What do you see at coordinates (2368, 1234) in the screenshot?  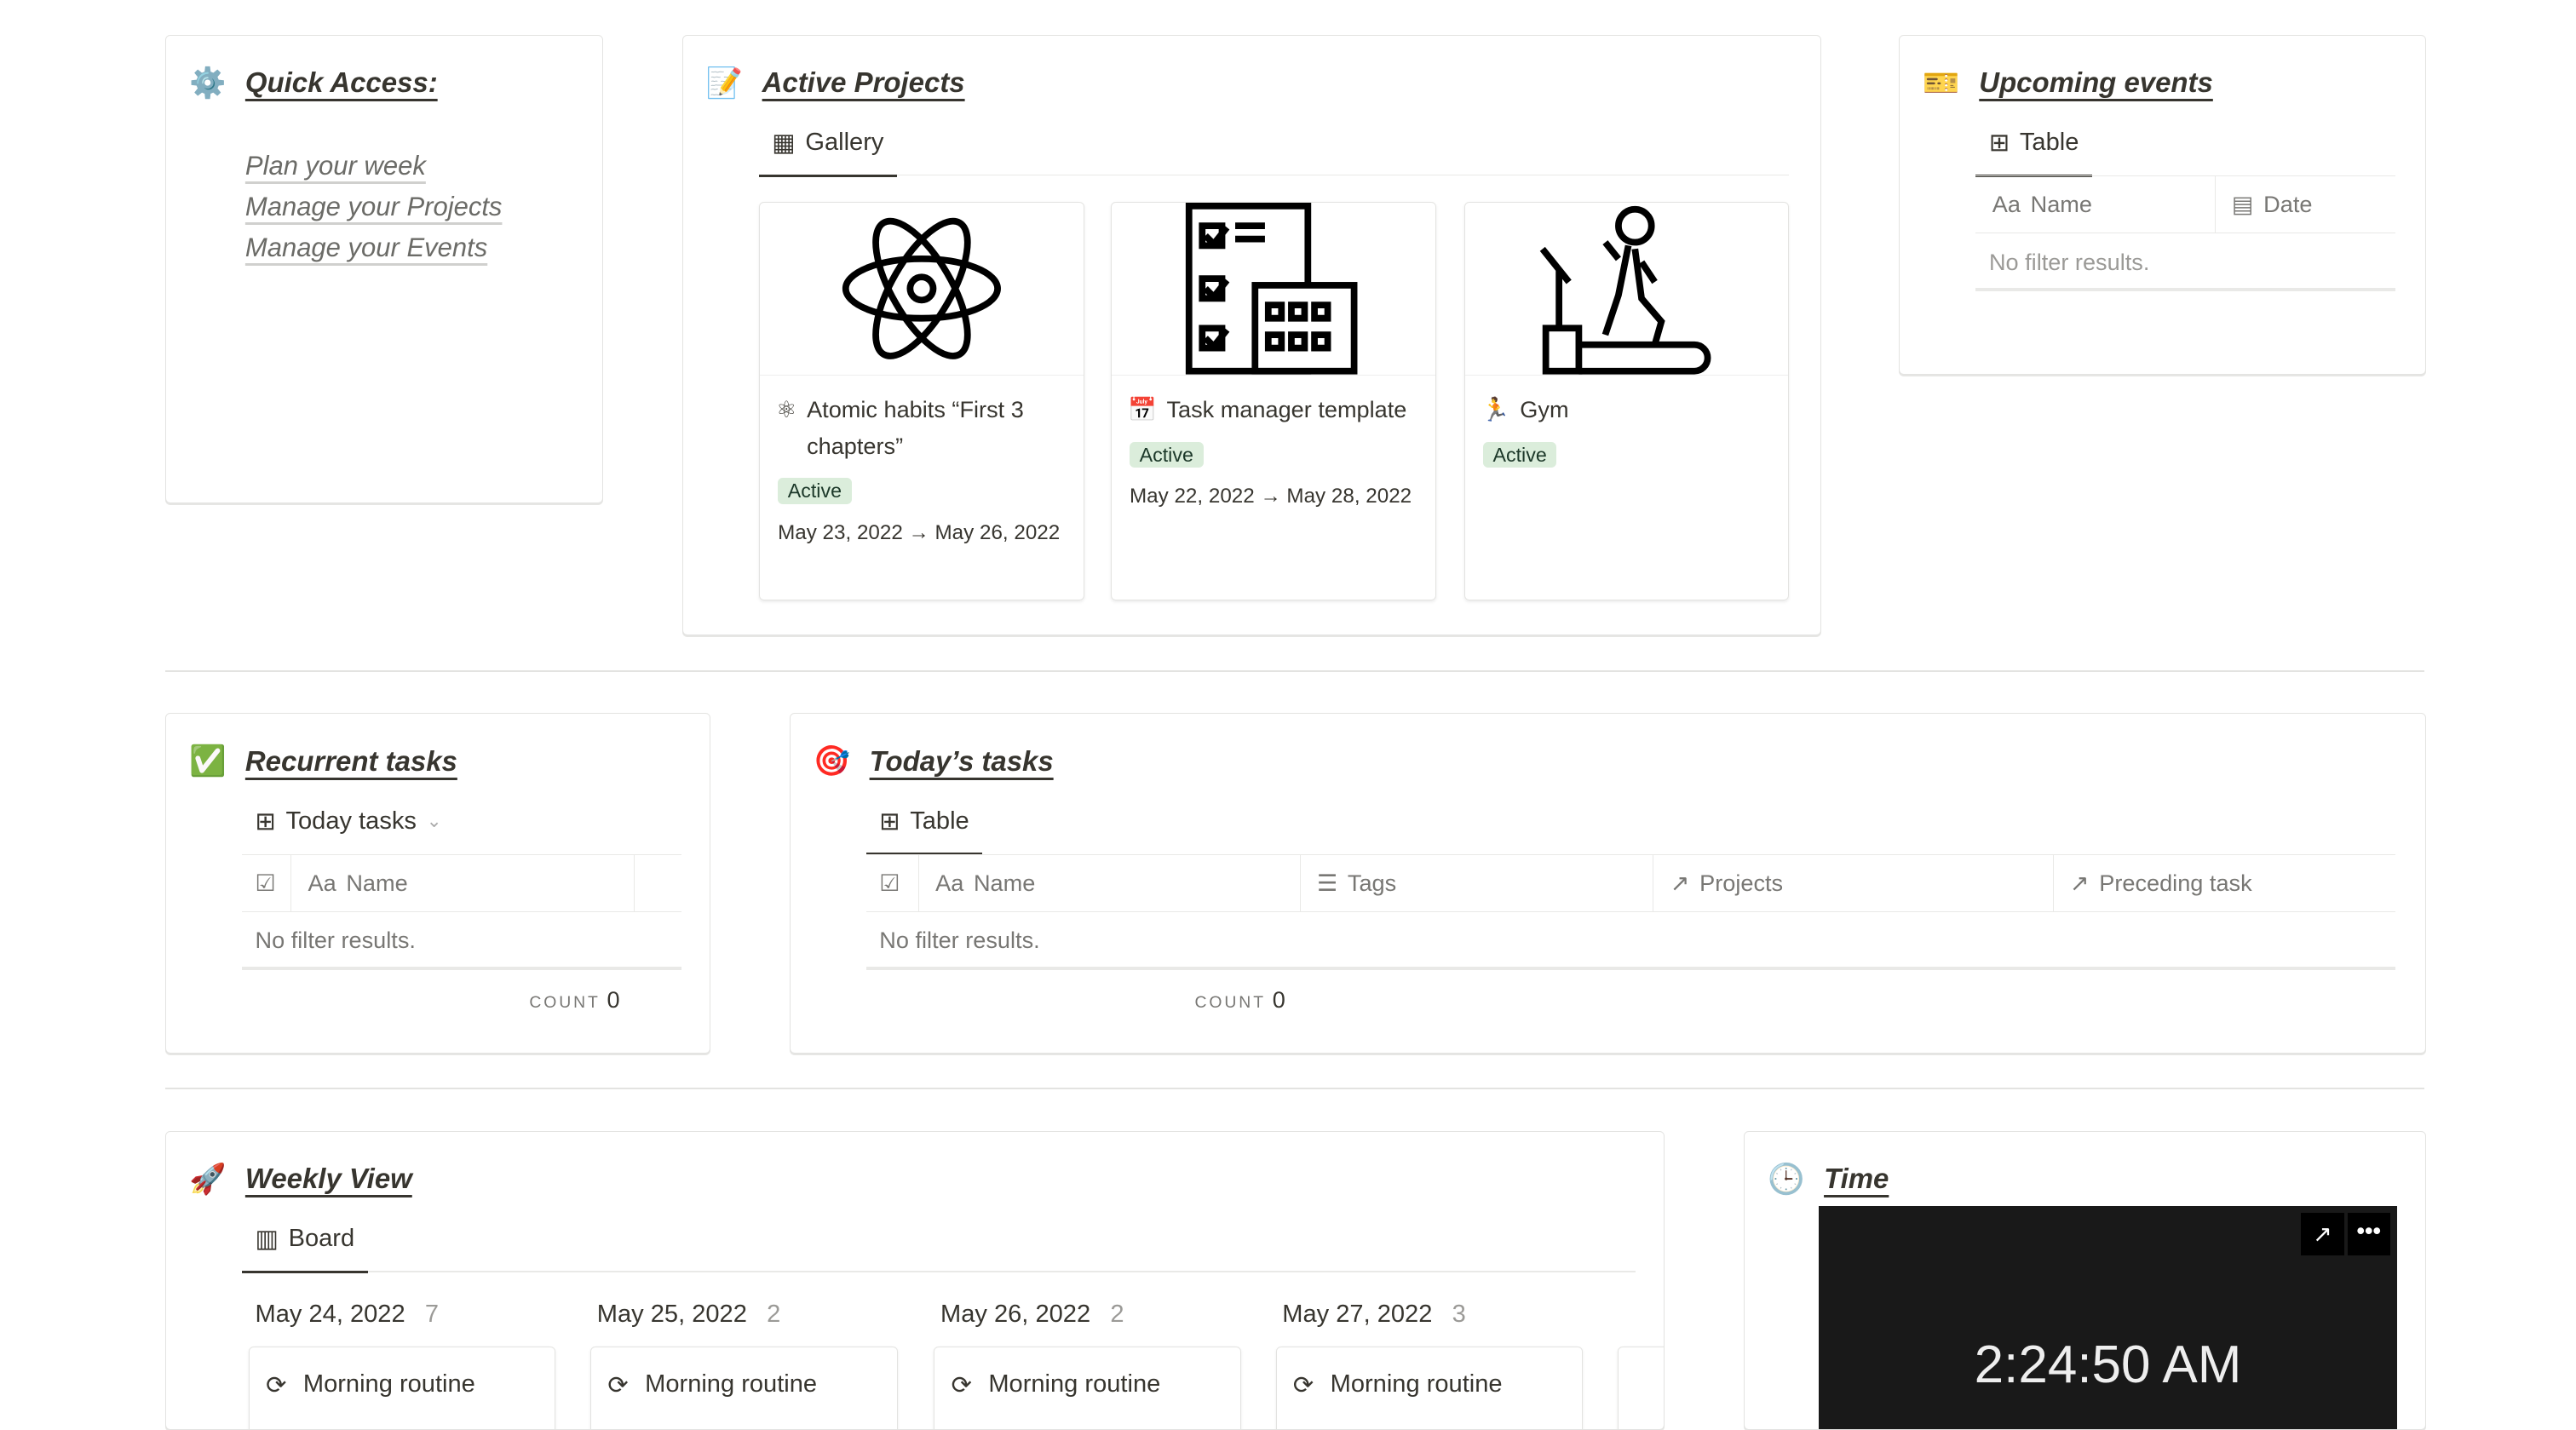 I see `more-options-icon: •••` at bounding box center [2368, 1234].